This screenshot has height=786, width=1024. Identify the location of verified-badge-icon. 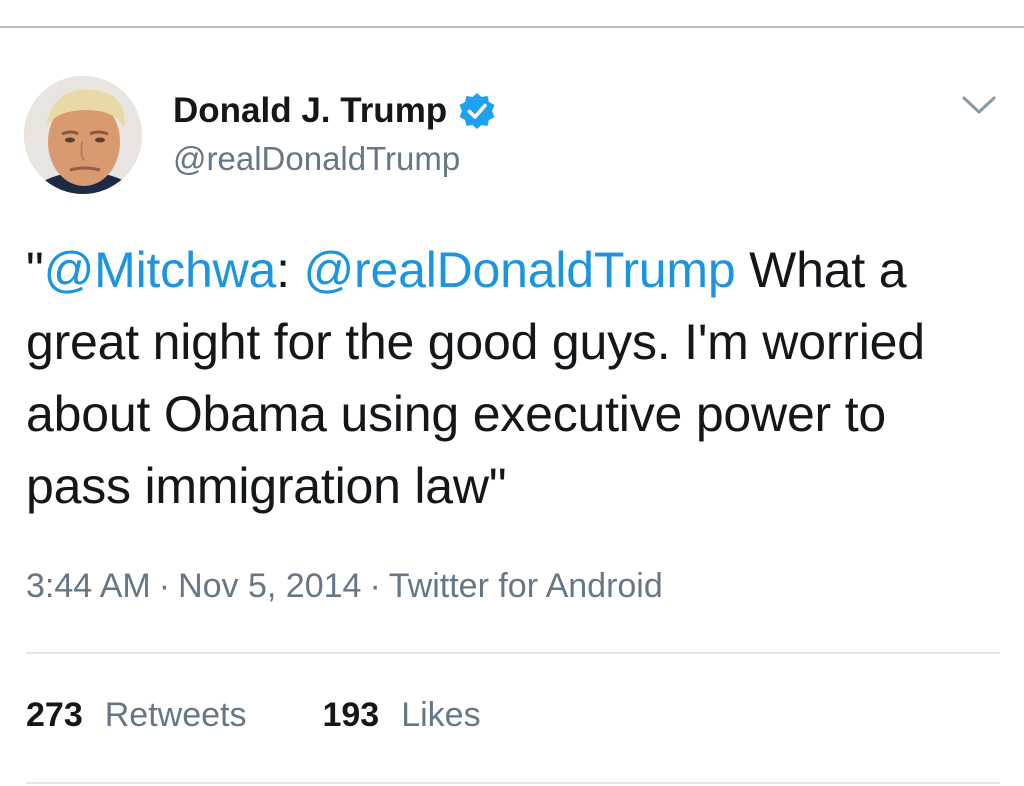
(477, 111).